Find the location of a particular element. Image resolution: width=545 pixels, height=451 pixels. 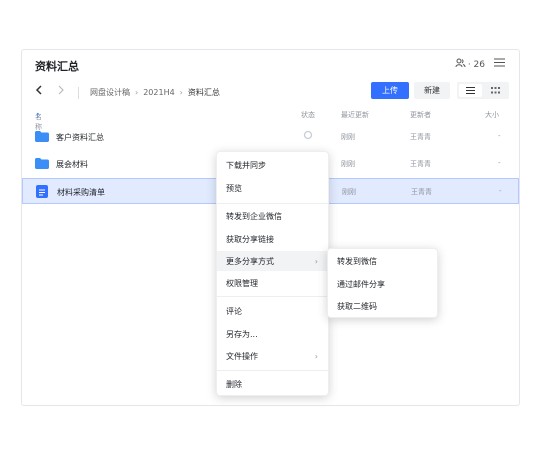

column-header-updated: 最近更新 is located at coordinates (355, 115).